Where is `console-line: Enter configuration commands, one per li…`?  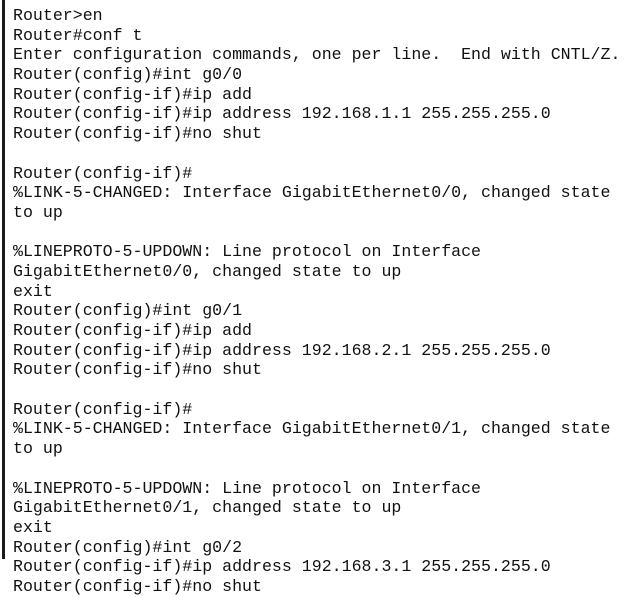 console-line: Enter configuration commands, one per li… is located at coordinates (317, 55).